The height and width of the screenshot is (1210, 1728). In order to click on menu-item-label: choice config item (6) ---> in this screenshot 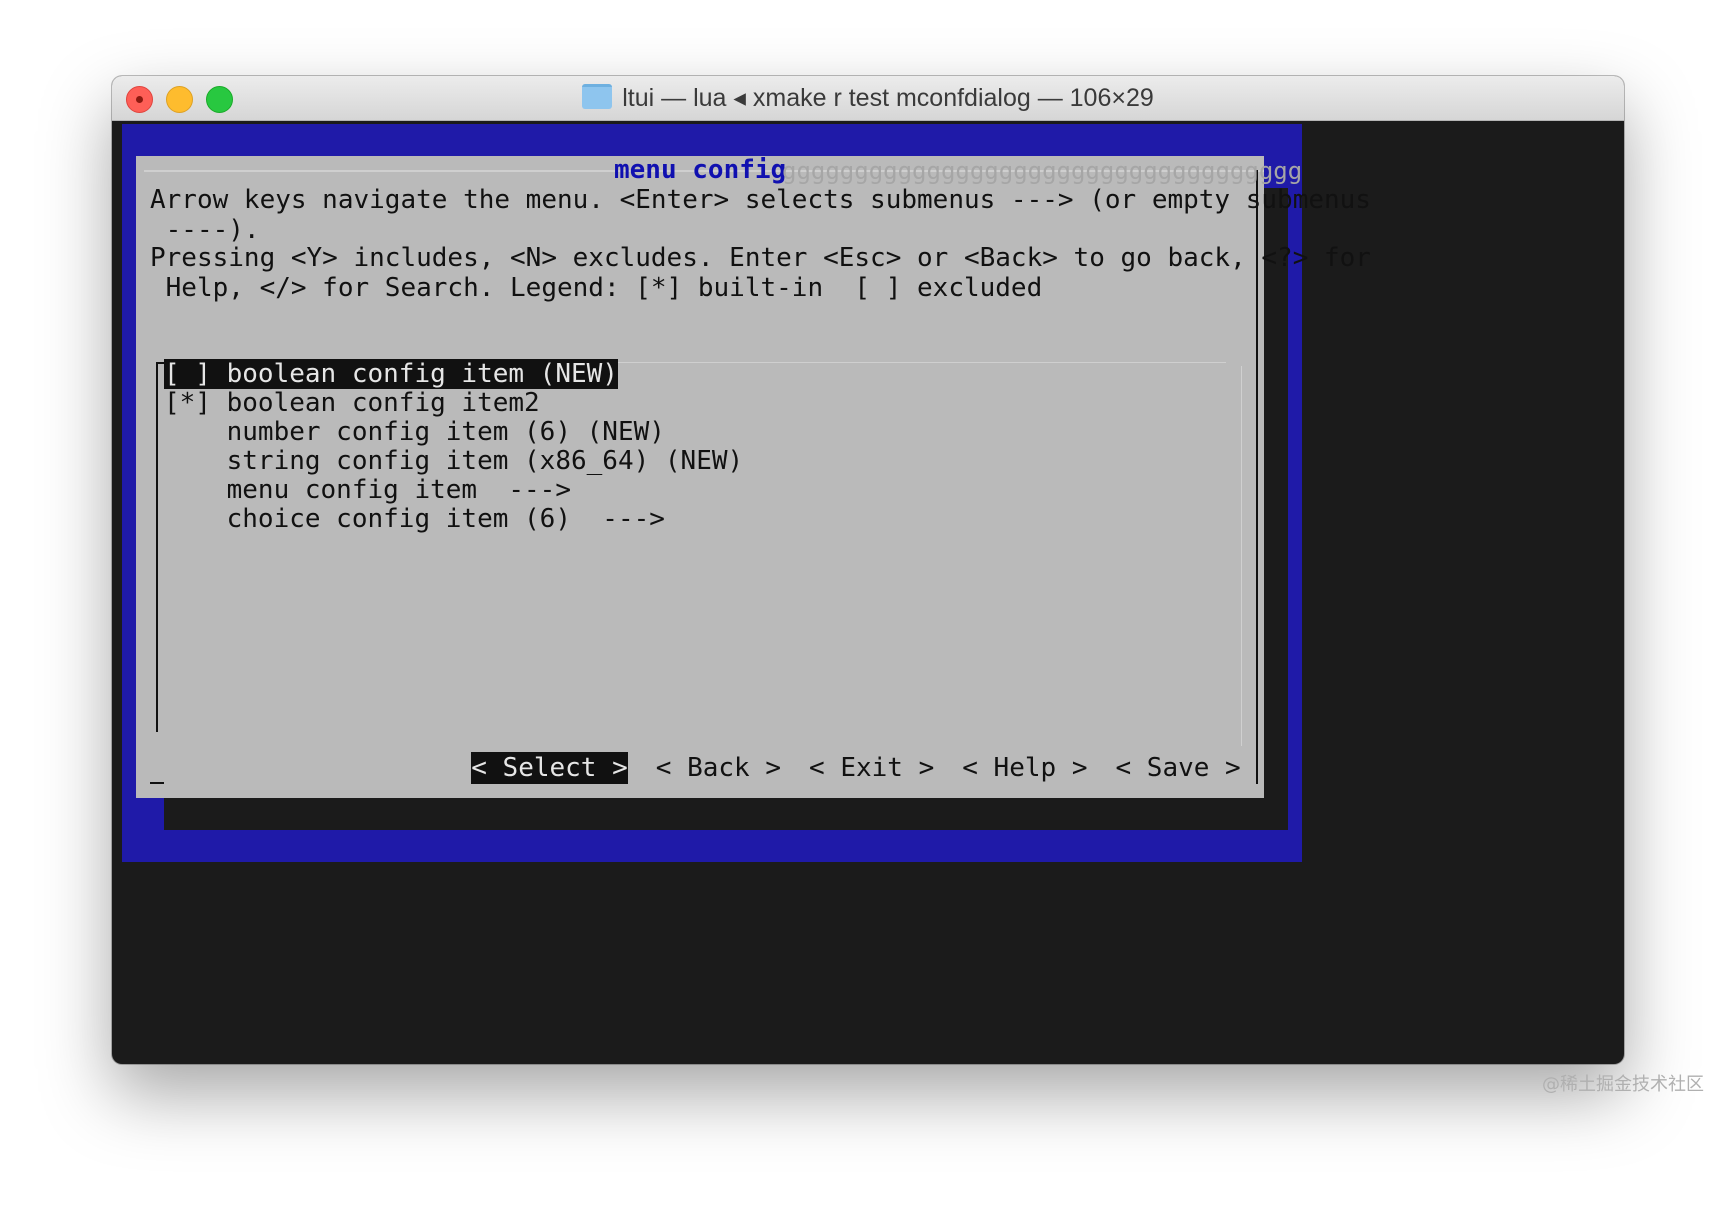, I will do `click(414, 519)`.